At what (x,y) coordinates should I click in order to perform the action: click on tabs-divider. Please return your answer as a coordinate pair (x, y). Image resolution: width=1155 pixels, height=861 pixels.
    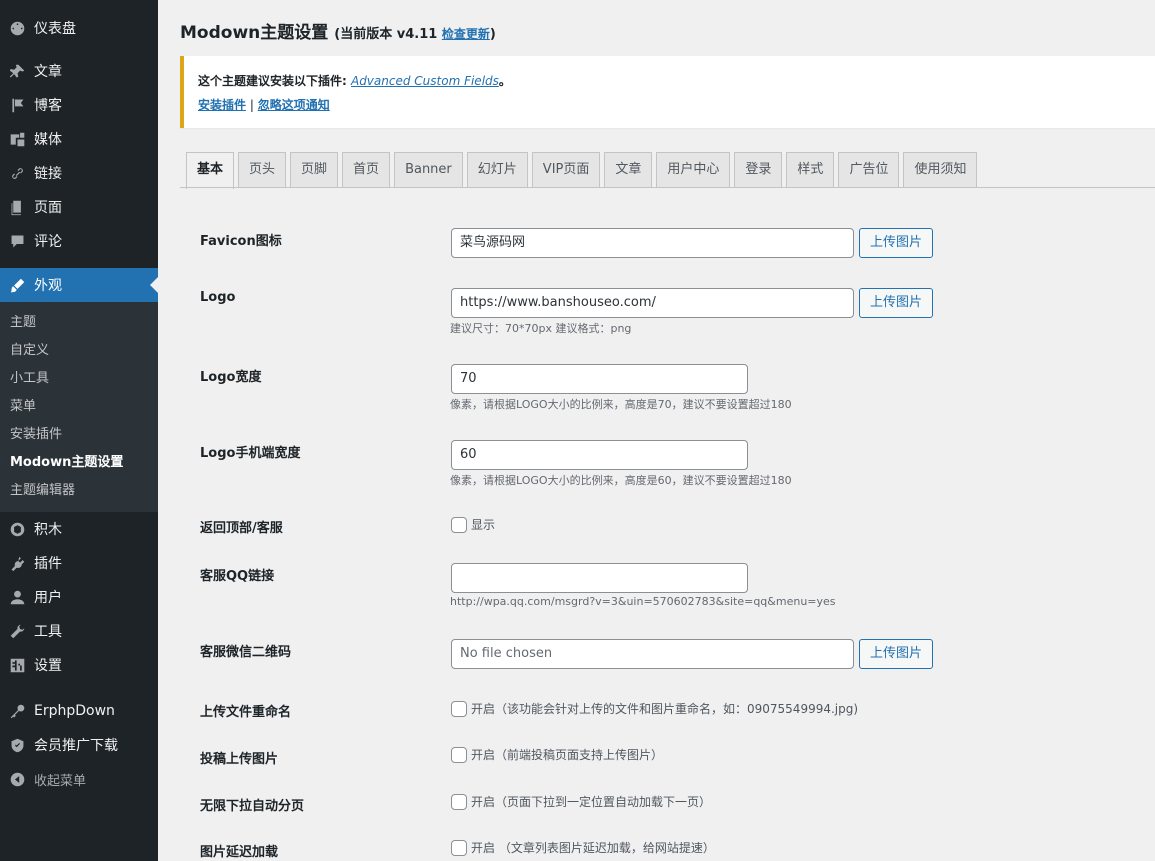
    Looking at the image, I should click on (667, 187).